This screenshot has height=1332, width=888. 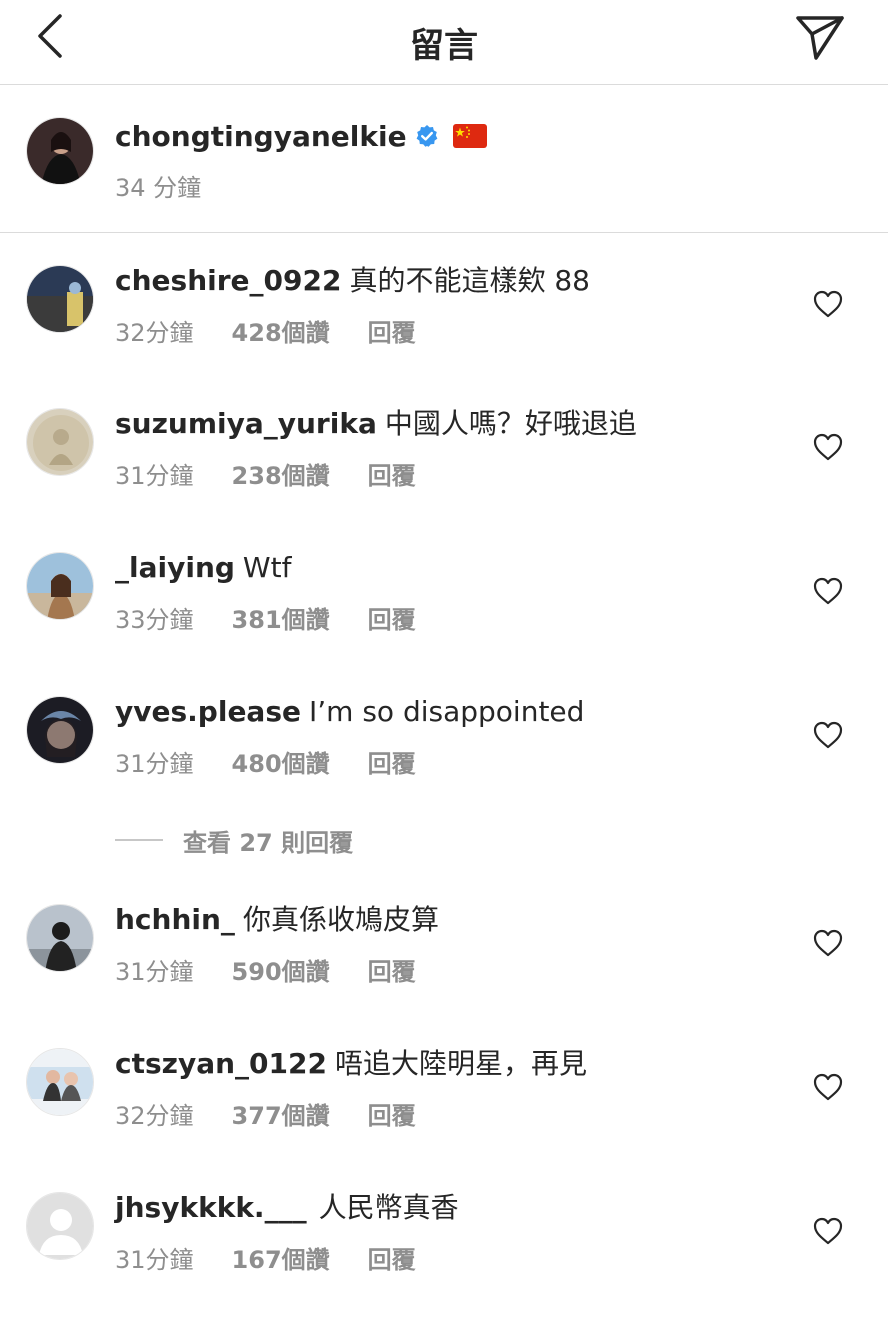 What do you see at coordinates (388, 1207) in the screenshot?
I see `comment-text: 人民幣真香` at bounding box center [388, 1207].